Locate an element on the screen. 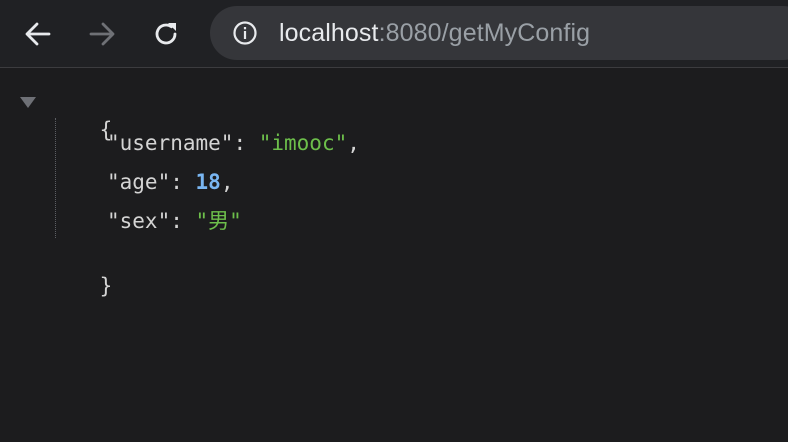 The image size is (788, 442). json-value-number: 18 is located at coordinates (208, 182).